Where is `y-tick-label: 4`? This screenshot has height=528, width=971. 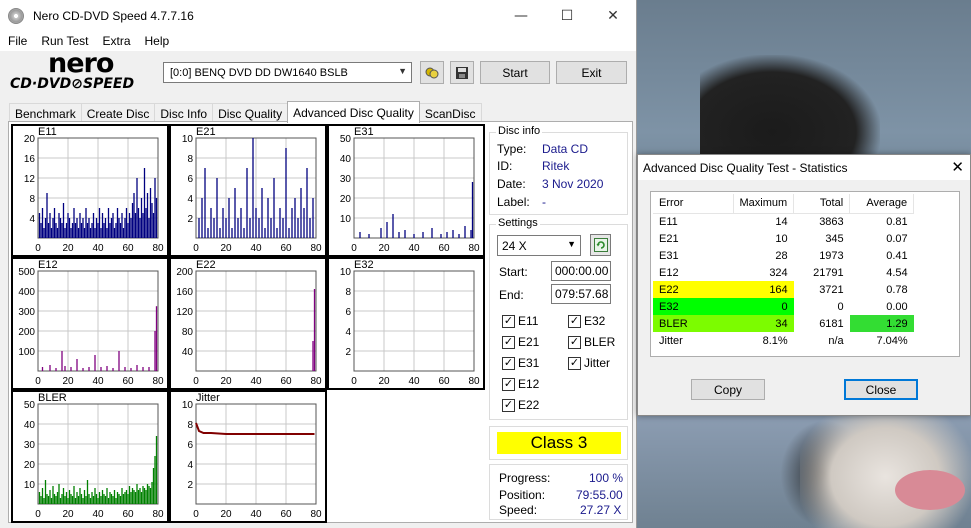
y-tick-label: 4 is located at coordinates (32, 219).